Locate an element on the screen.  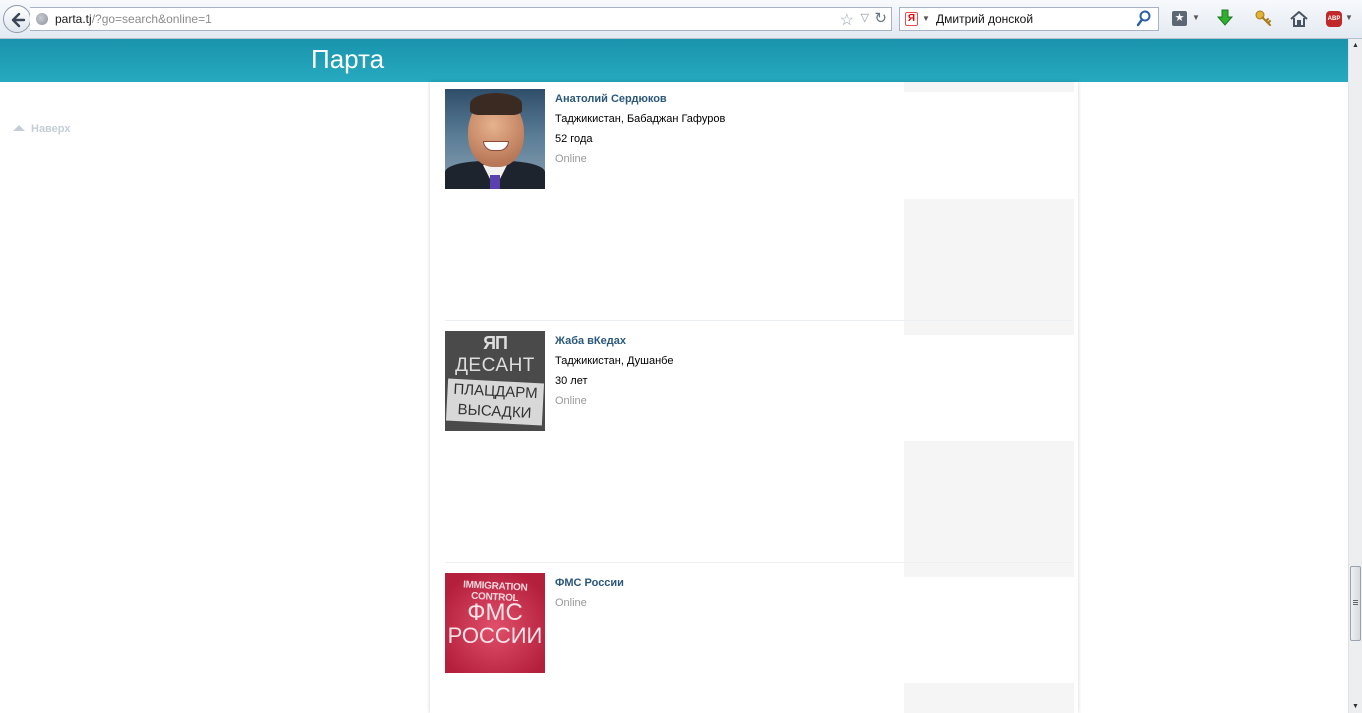
user-photo: IMMIGRATION CONTROL ФМС РОССИИ is located at coordinates (495, 623).